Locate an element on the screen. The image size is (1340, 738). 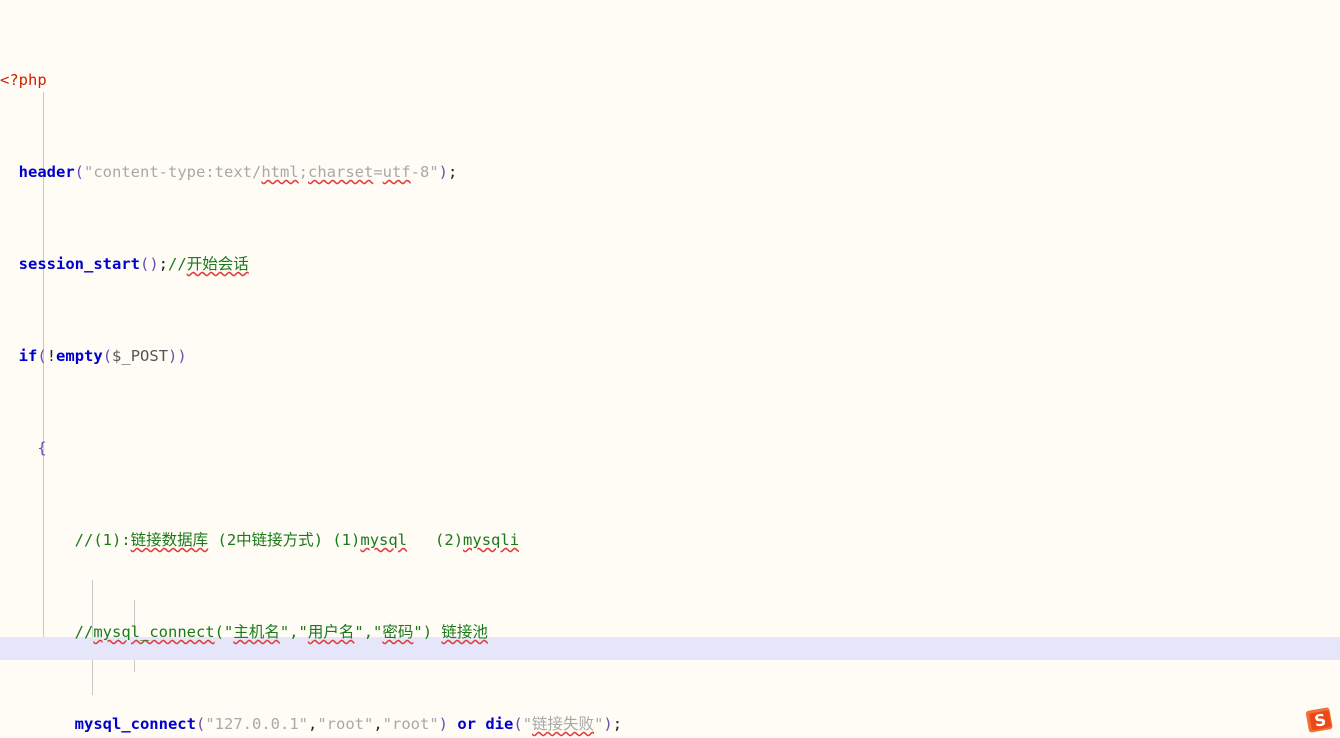
code-line-6: //(1):链接数据库 (2中链接方式) (1)mysql (2)mysqli is located at coordinates (670, 540).